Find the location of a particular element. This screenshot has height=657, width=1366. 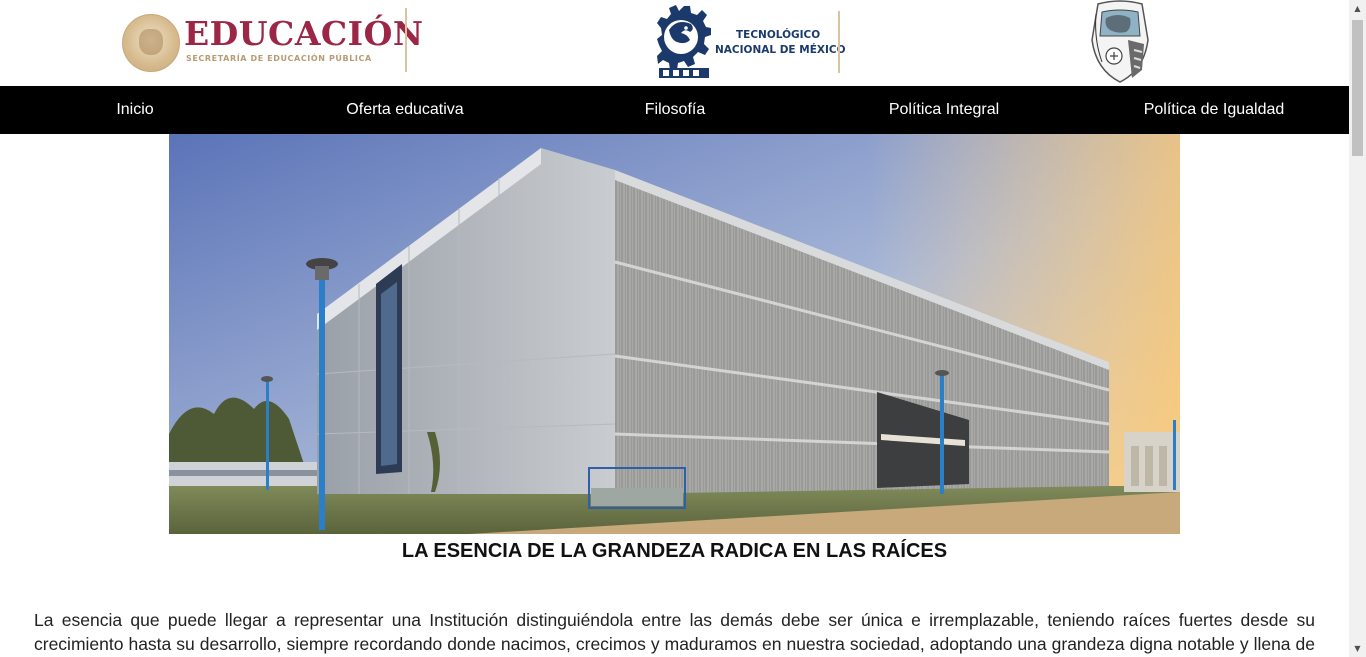

tnm-logo: TECNOLÓGICO NACIONAL DE MÉXICO is located at coordinates (752, 42).